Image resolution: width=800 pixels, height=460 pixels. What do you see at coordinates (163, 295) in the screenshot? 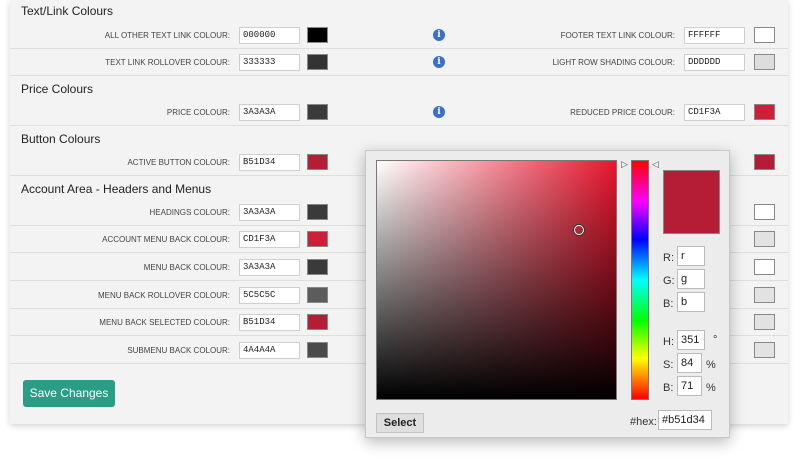
I see `setting-label: MENU BACK ROLLOVER COLOUR:` at bounding box center [163, 295].